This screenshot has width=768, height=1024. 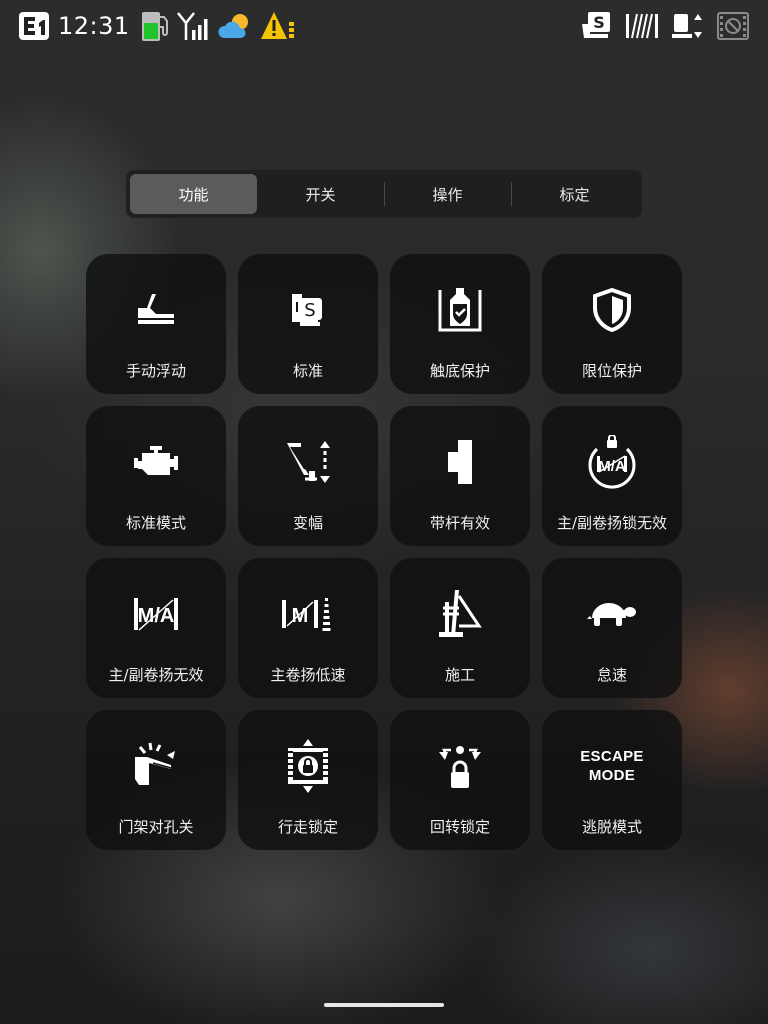 I want to click on fuel-gauge-icon, so click(x=155, y=26).